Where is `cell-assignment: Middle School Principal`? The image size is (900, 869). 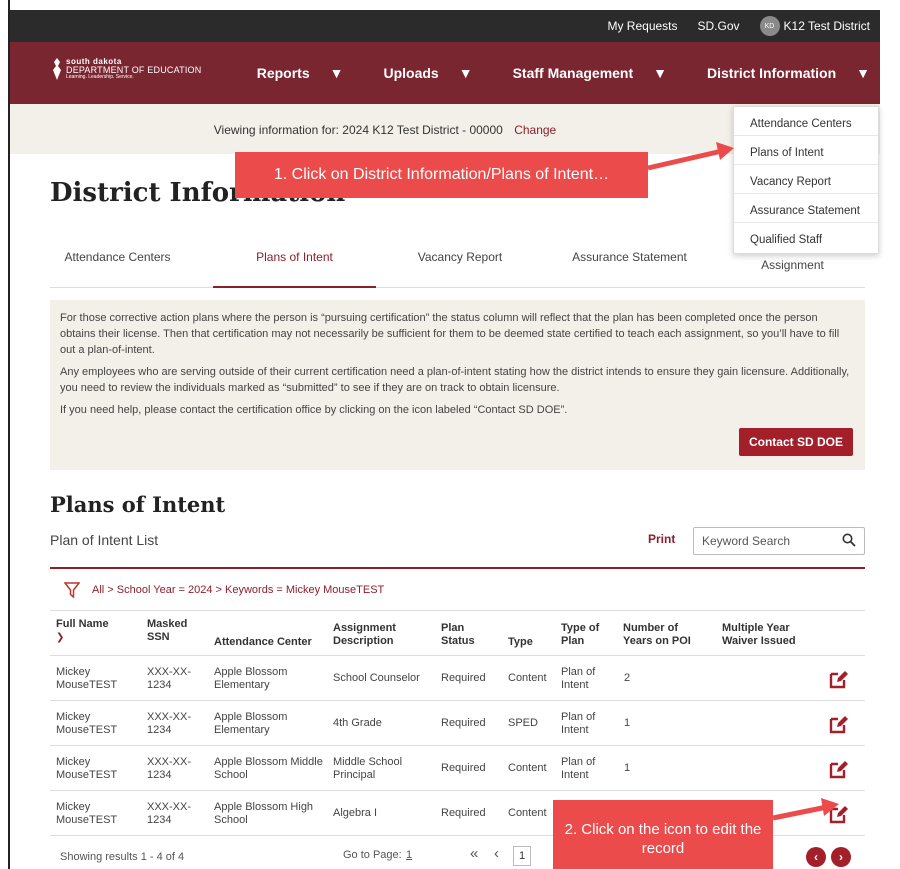
cell-assignment: Middle School Principal is located at coordinates (368, 768).